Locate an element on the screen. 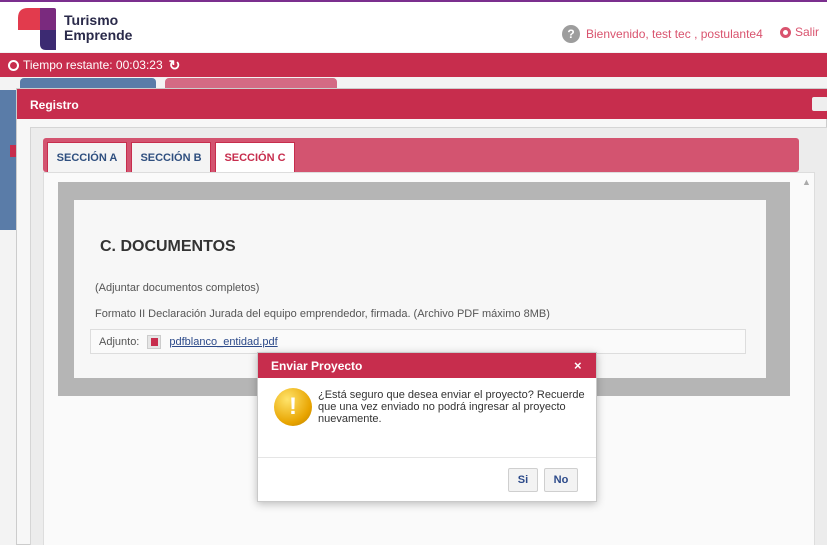  turismo-emprende-logo is located at coordinates (37, 29).